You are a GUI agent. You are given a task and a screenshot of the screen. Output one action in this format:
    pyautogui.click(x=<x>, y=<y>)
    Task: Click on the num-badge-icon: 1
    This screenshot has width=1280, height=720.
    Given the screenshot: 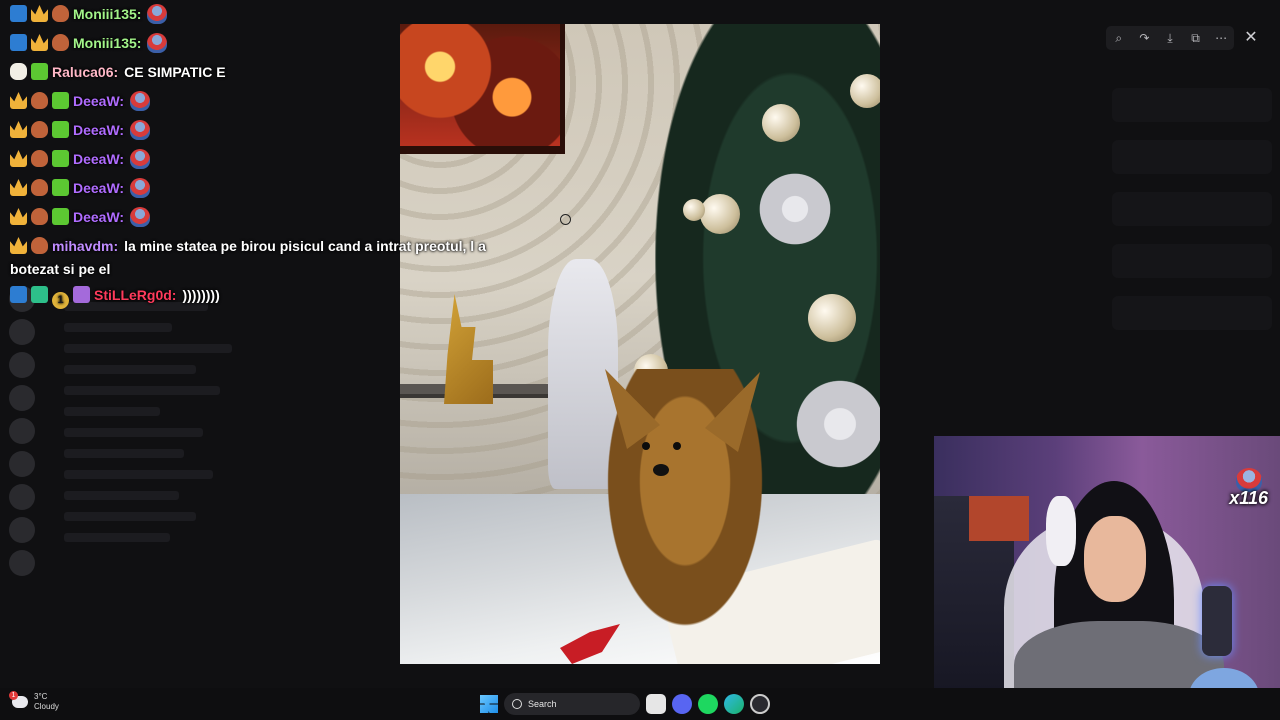 What is the action you would take?
    pyautogui.click(x=60, y=300)
    